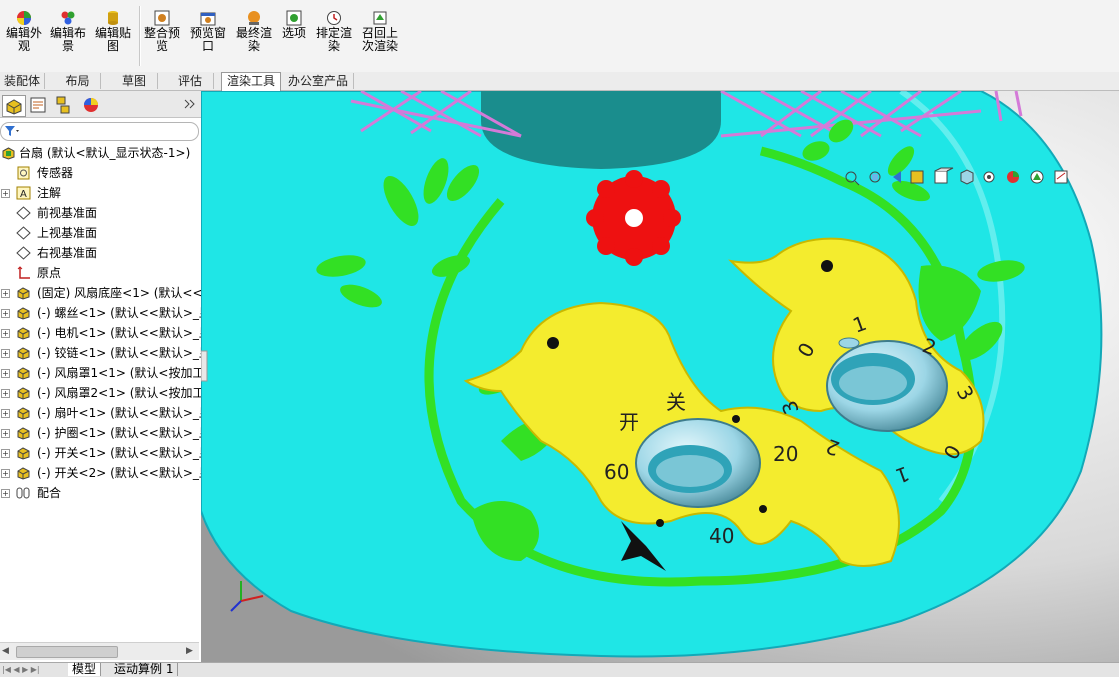 This screenshot has width=1119, height=677. What do you see at coordinates (917, 177) in the screenshot?
I see `section-view-icon` at bounding box center [917, 177].